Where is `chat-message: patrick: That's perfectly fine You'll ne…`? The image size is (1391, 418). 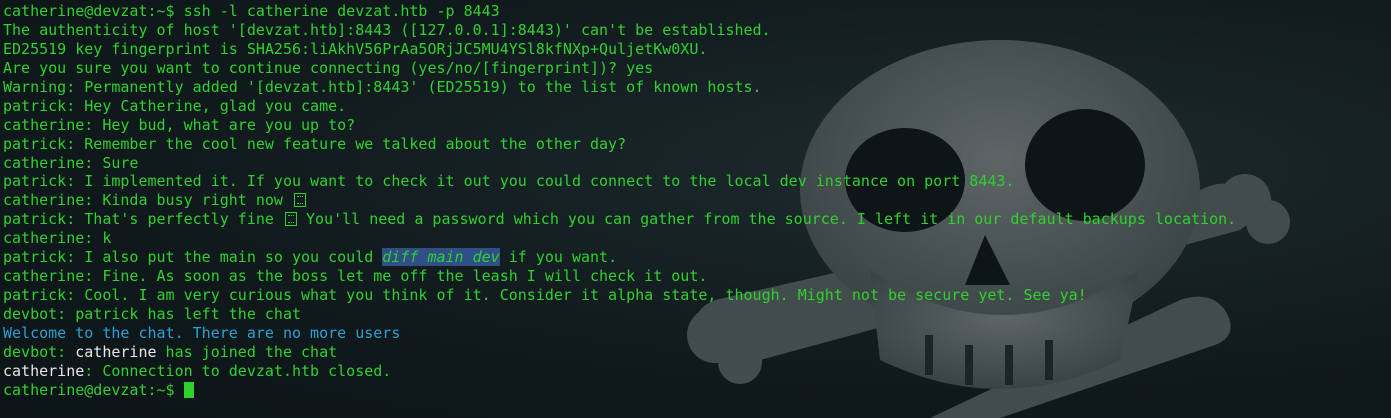 chat-message: patrick: That's perfectly fine You'll ne… is located at coordinates (697, 219).